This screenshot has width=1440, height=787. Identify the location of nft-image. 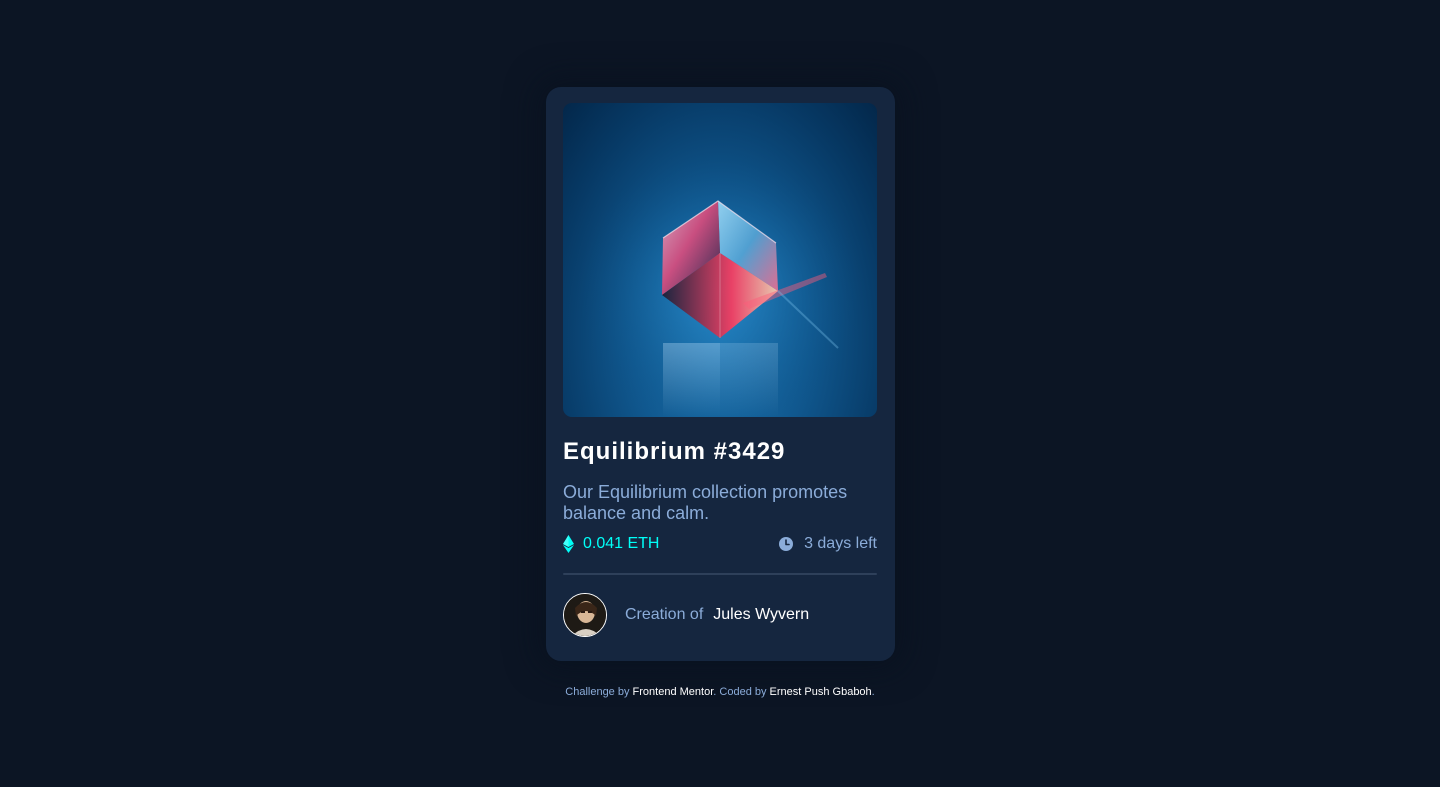
(720, 260).